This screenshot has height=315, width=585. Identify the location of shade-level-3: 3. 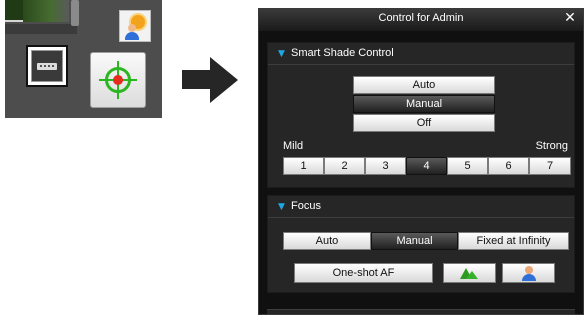
(385, 166).